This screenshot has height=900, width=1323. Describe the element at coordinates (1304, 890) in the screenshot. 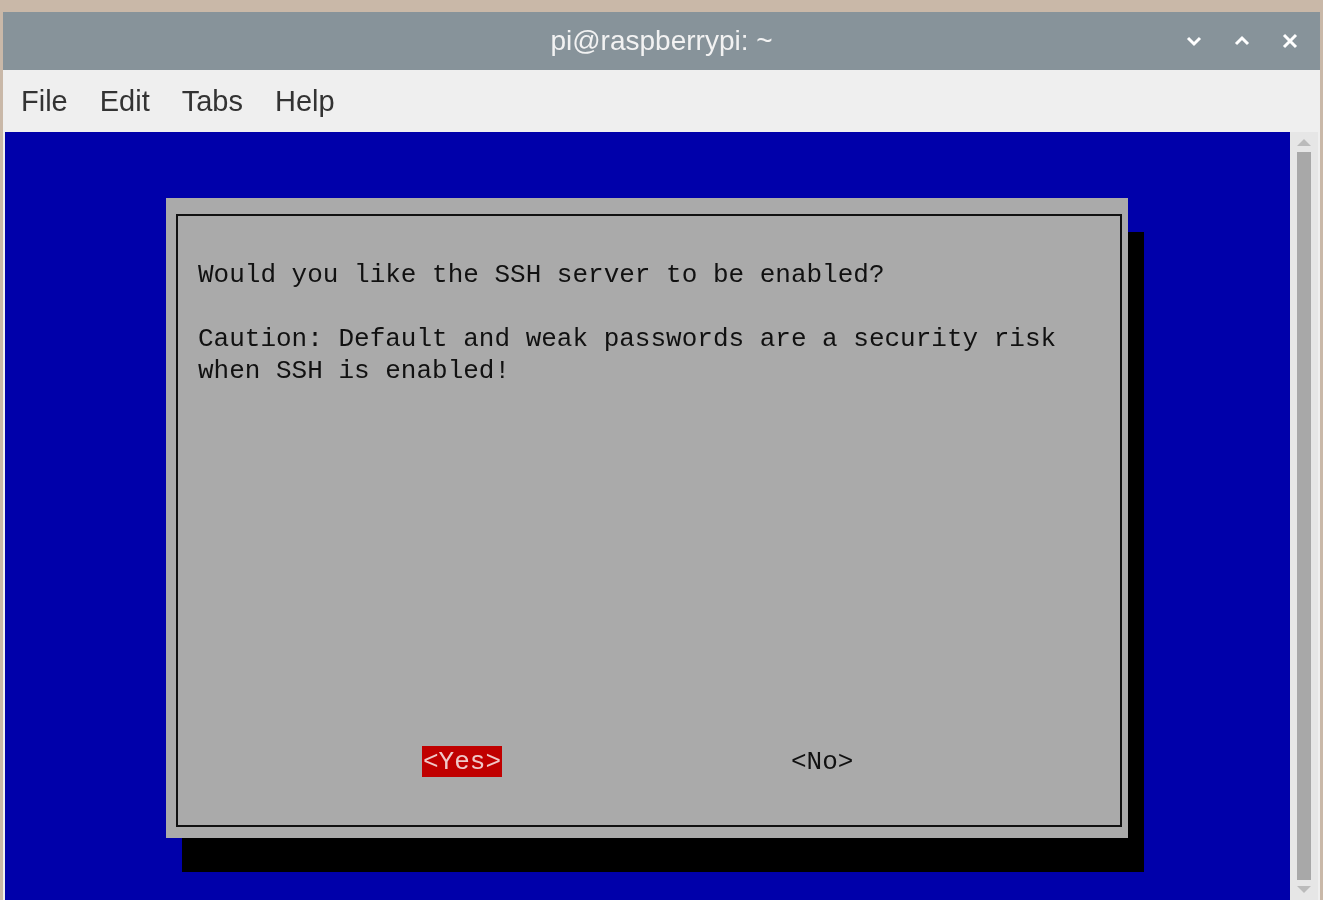

I see `scroll-down-icon` at that location.